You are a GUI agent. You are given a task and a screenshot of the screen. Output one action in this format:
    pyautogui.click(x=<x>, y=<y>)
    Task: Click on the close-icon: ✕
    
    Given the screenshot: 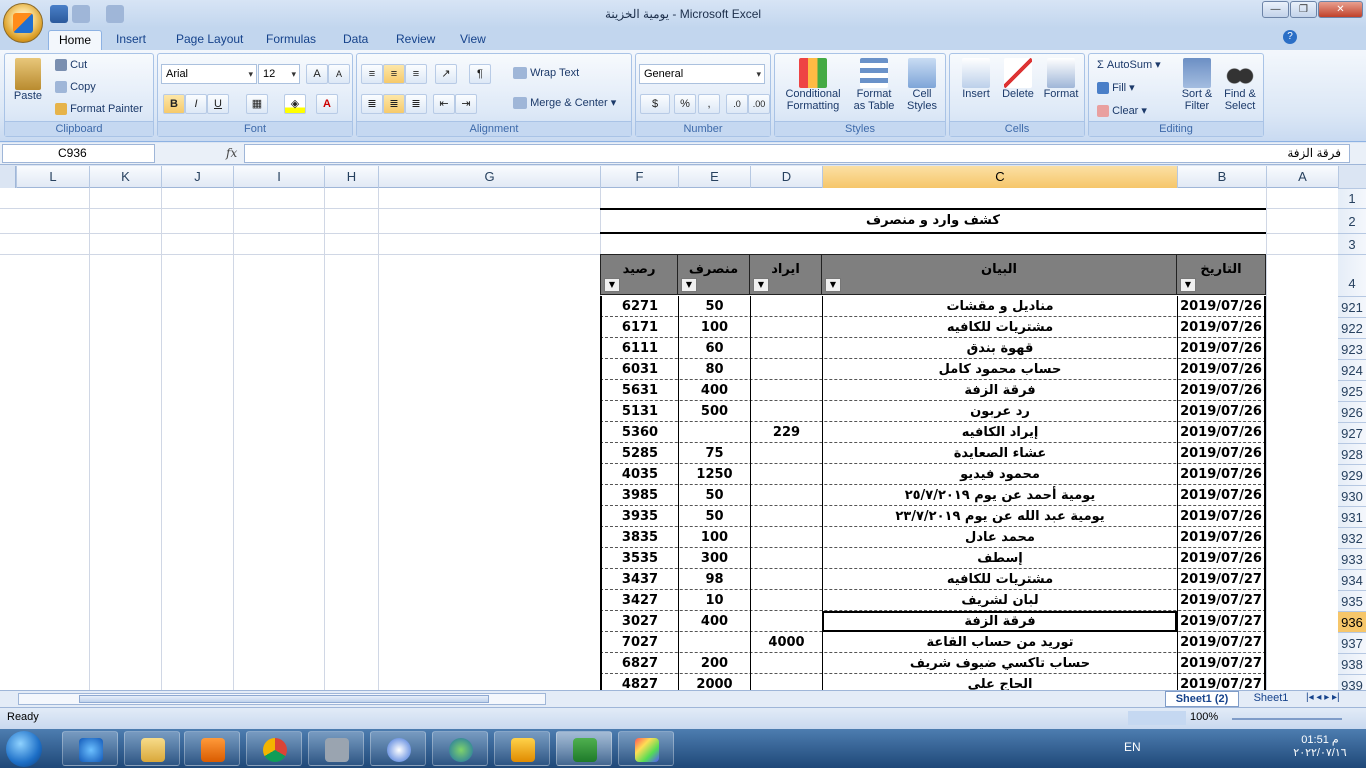 What is the action you would take?
    pyautogui.click(x=1340, y=9)
    